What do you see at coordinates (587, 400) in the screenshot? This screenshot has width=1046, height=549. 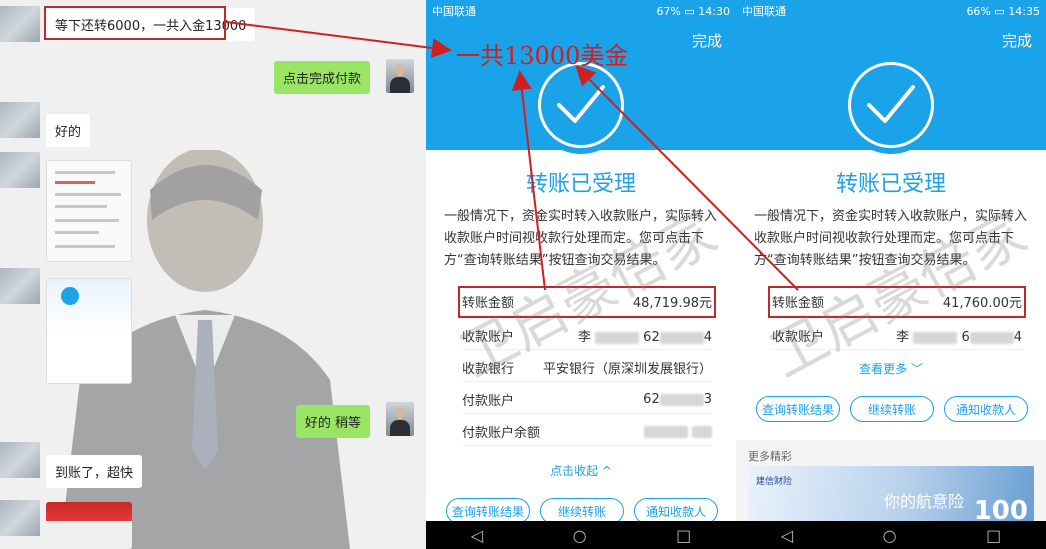 I see `payer-account-row: 付款账户 62 3` at bounding box center [587, 400].